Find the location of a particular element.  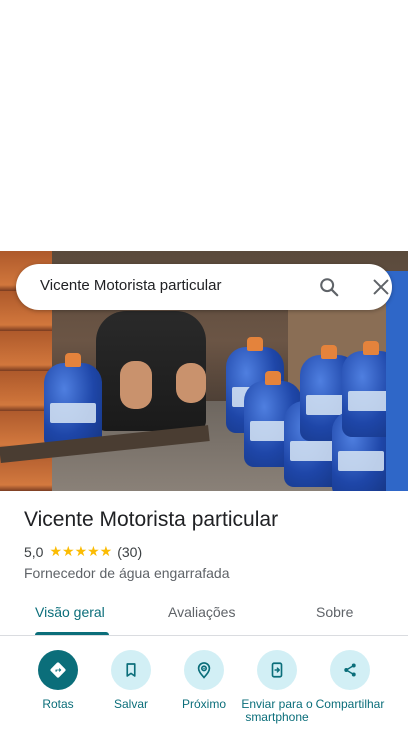

star-rating-icon: ★★★★★ is located at coordinates (81, 551).